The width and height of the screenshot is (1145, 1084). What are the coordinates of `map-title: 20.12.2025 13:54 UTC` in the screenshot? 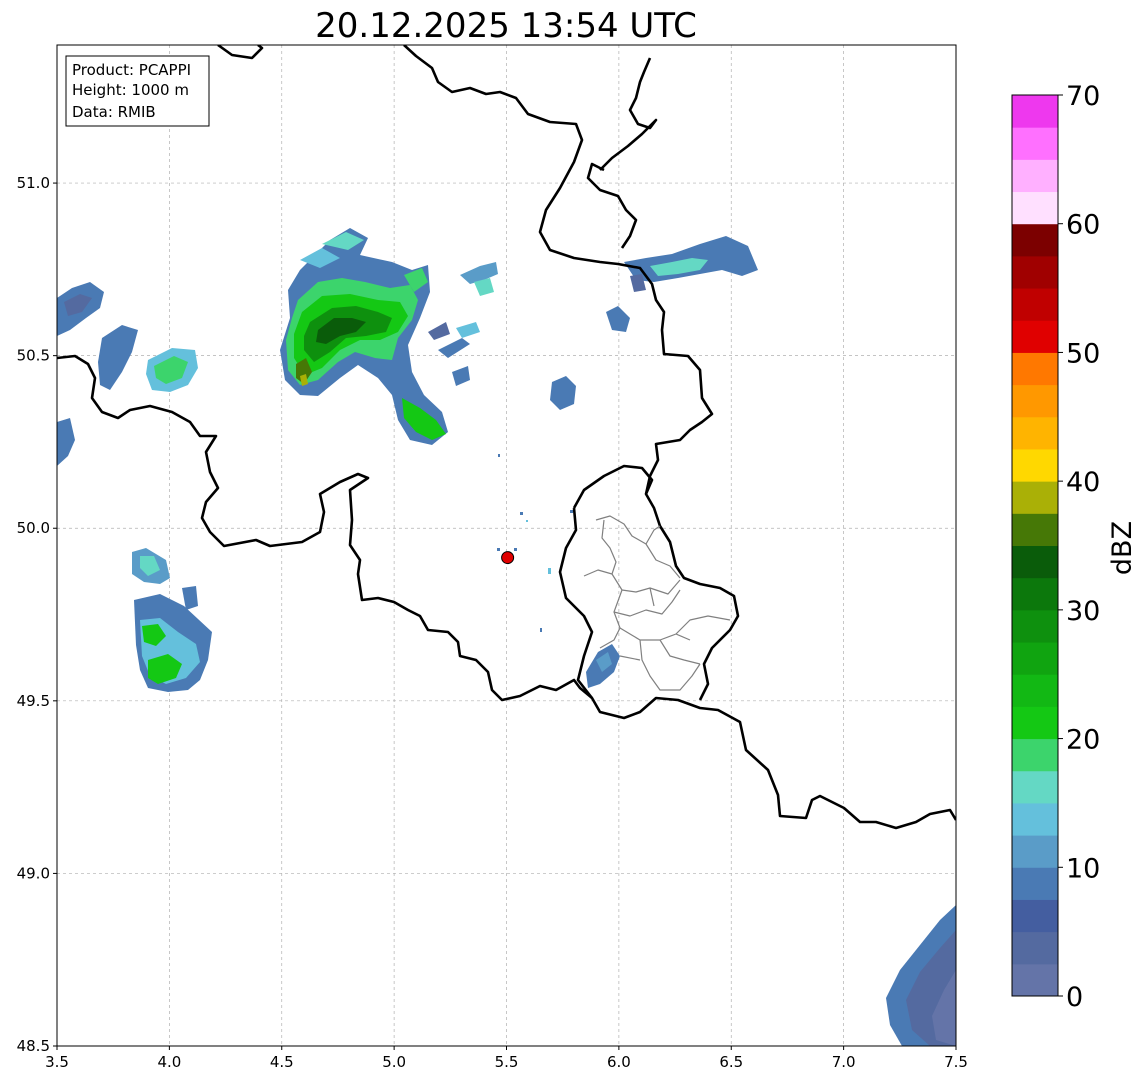 It's located at (506, 26).